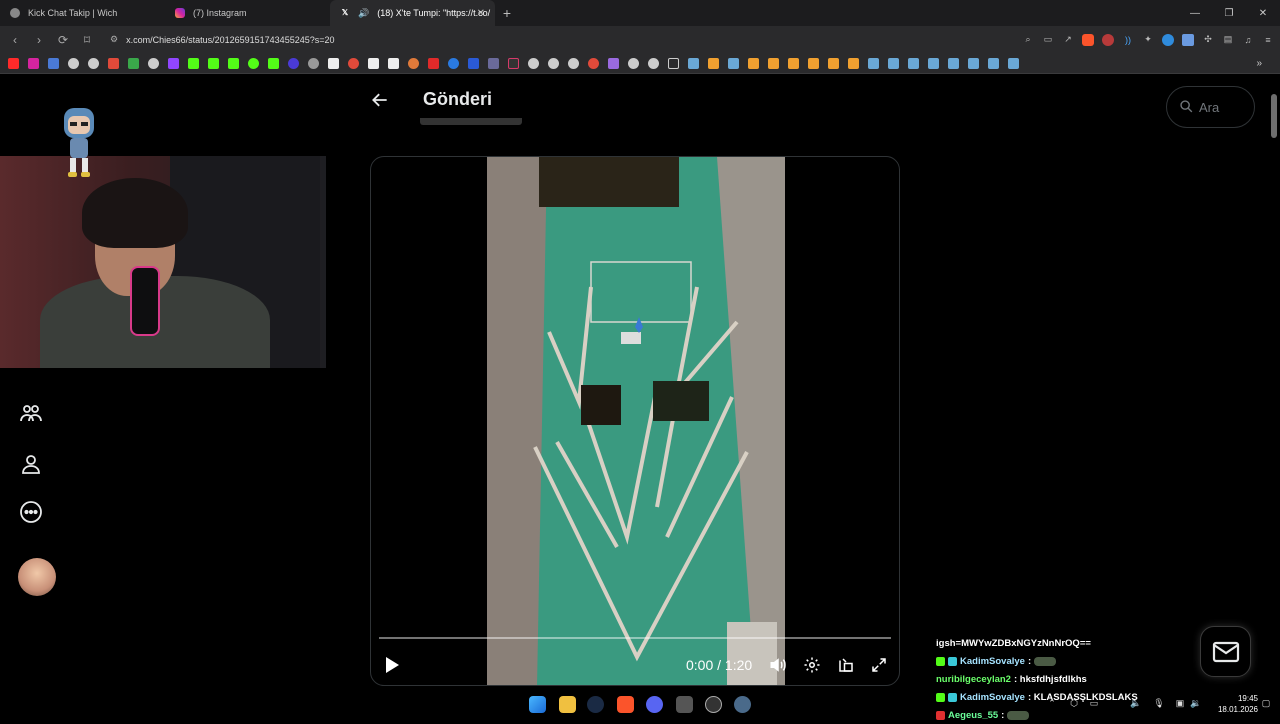 The height and width of the screenshot is (724, 1280). I want to click on bookmarks-overflow-icon: », so click(1259, 63).